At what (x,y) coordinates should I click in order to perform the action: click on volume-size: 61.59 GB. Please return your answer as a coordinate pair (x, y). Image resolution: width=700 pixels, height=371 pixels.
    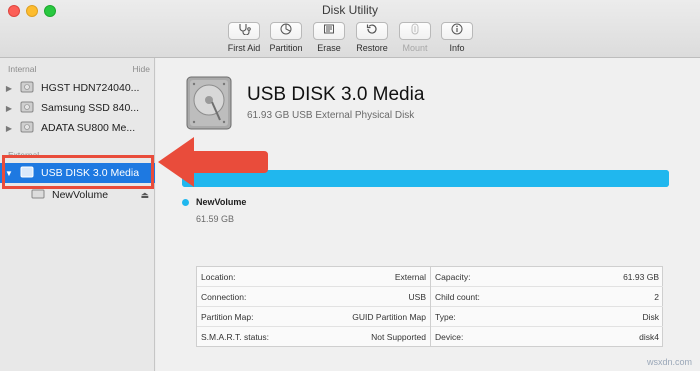
    Looking at the image, I should click on (215, 219).